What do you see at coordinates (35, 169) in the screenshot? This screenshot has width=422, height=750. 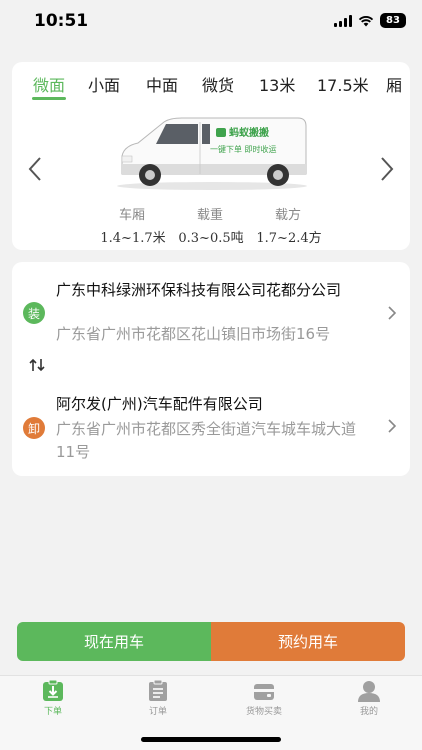 I see `chevron-left-icon` at bounding box center [35, 169].